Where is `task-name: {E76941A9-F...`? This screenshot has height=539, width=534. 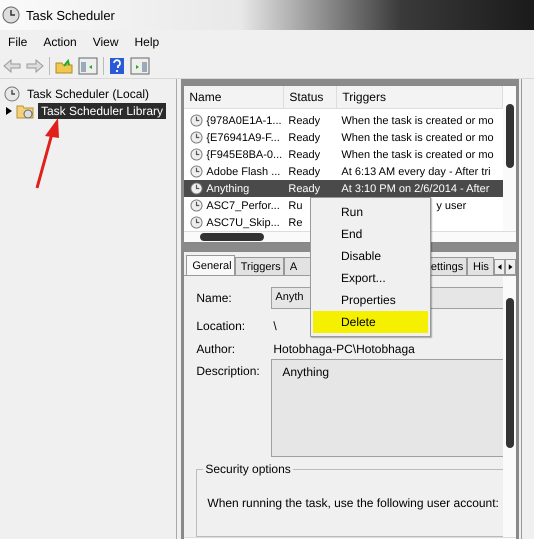
task-name: {E76941A9-F... is located at coordinates (243, 138).